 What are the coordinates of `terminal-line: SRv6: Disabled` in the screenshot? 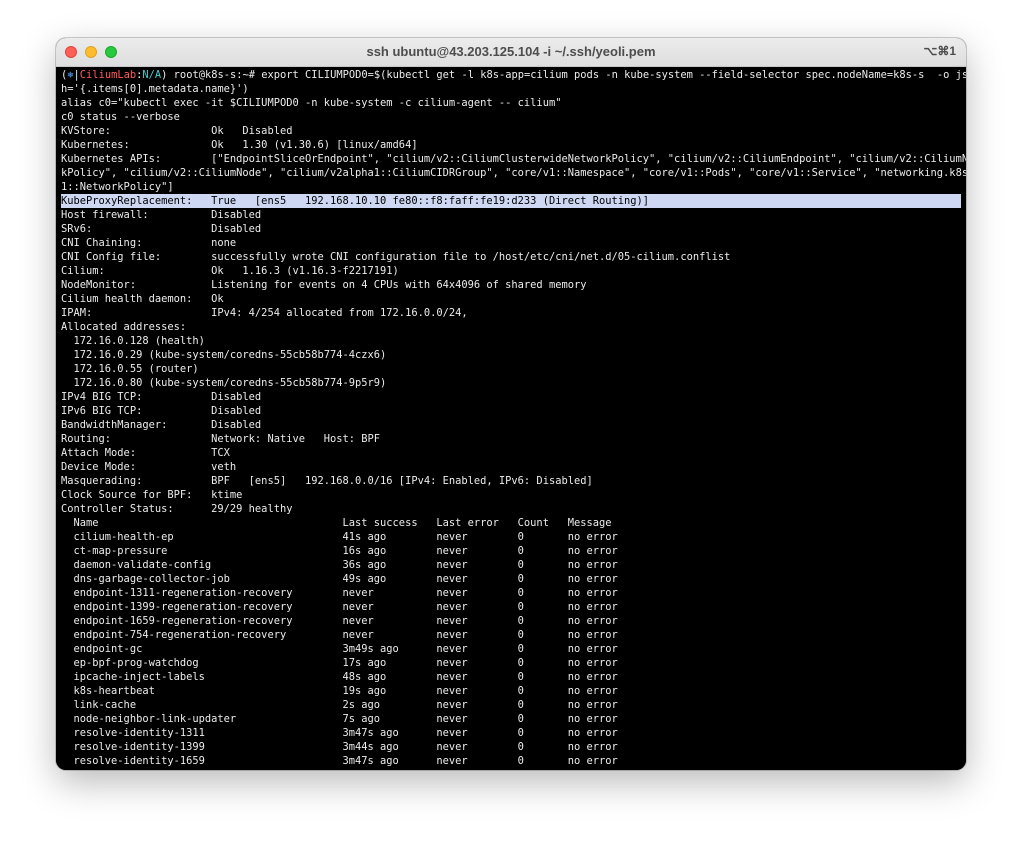 It's located at (161, 229).